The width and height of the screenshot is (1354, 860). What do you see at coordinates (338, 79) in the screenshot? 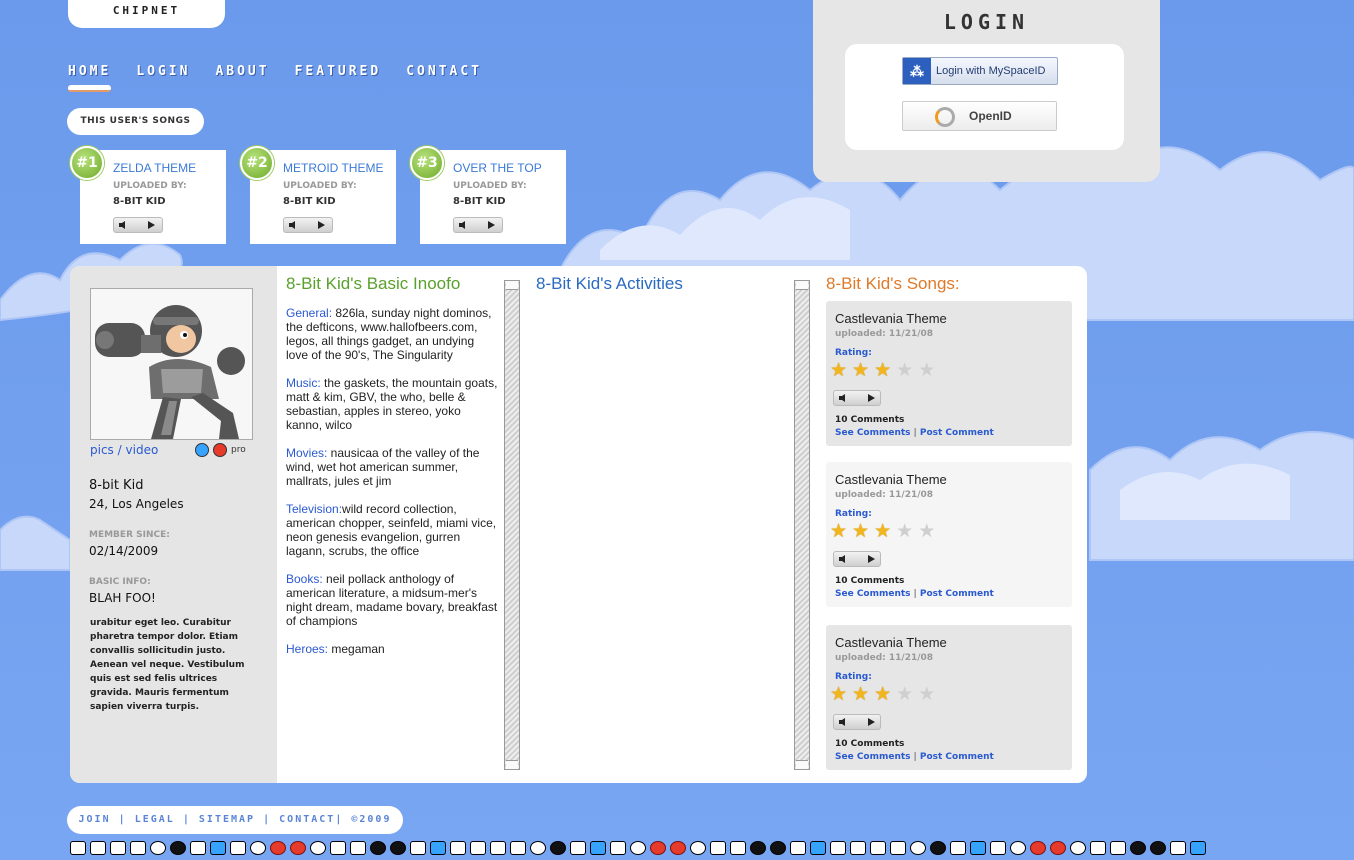
I see `nav-featured: FEATURED` at bounding box center [338, 79].